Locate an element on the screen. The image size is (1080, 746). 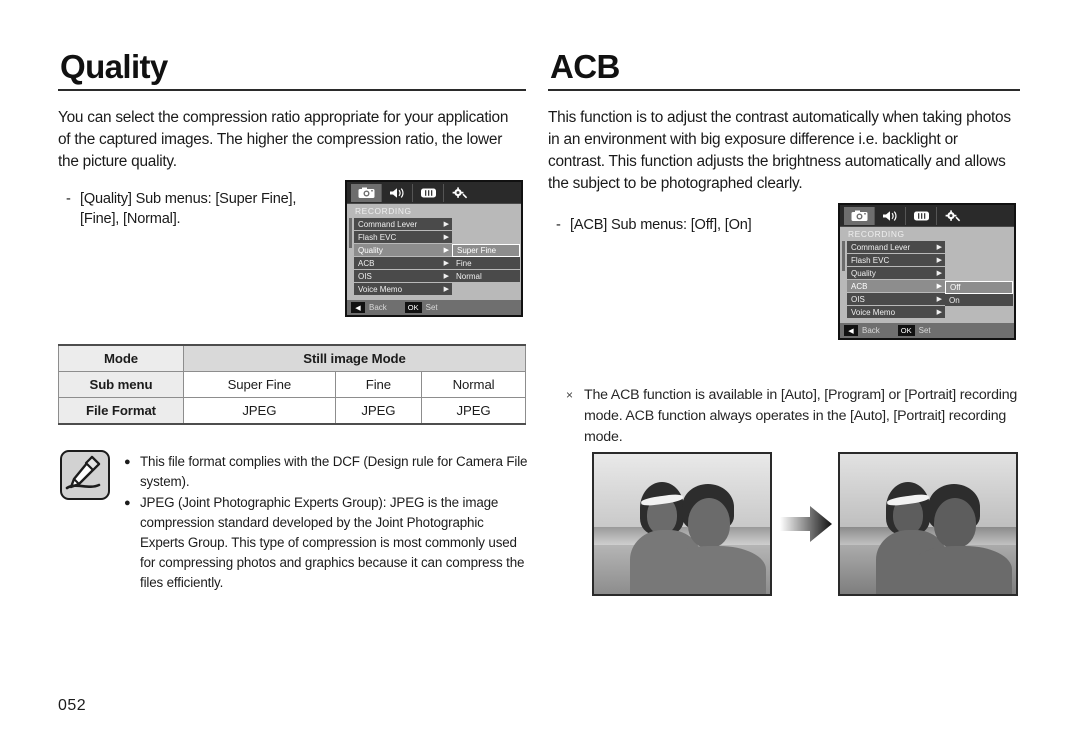
lcd-submenu-list: Super Fine Fine Normal is located at coordinates (486, 263).